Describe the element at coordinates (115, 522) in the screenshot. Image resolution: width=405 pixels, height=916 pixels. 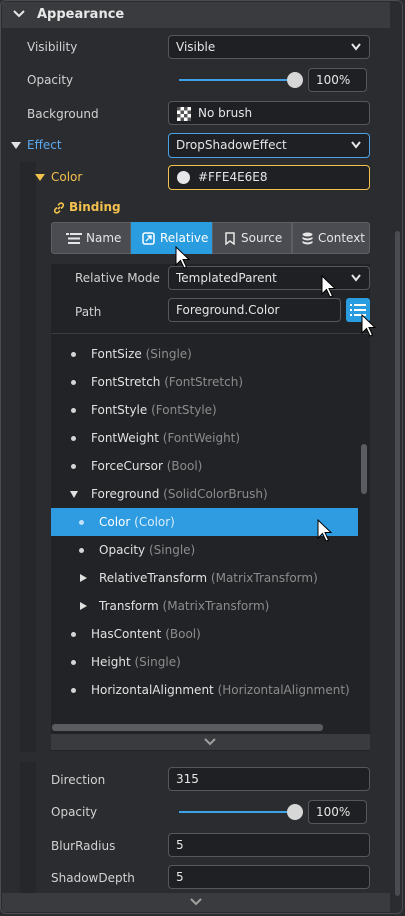
I see `tree-item-name: Color` at that location.